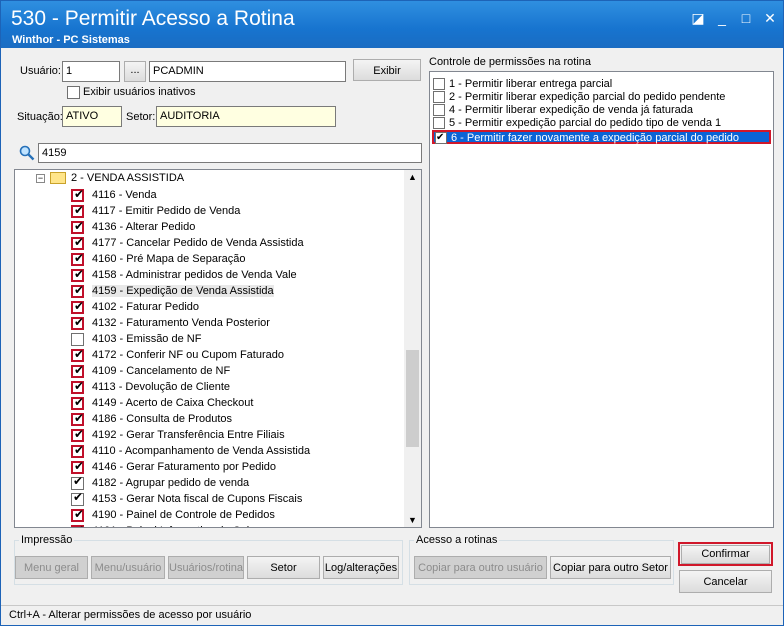  I want to click on tree-item-label: 4158 - Administrar pedidos de Venda Vale, so click(194, 275).